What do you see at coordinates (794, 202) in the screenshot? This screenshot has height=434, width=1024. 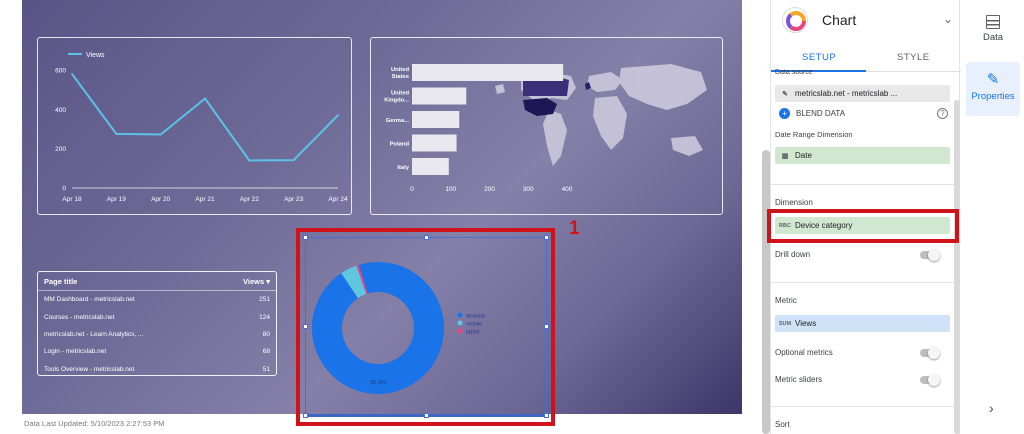 I see `dimension-label: Dimension` at bounding box center [794, 202].